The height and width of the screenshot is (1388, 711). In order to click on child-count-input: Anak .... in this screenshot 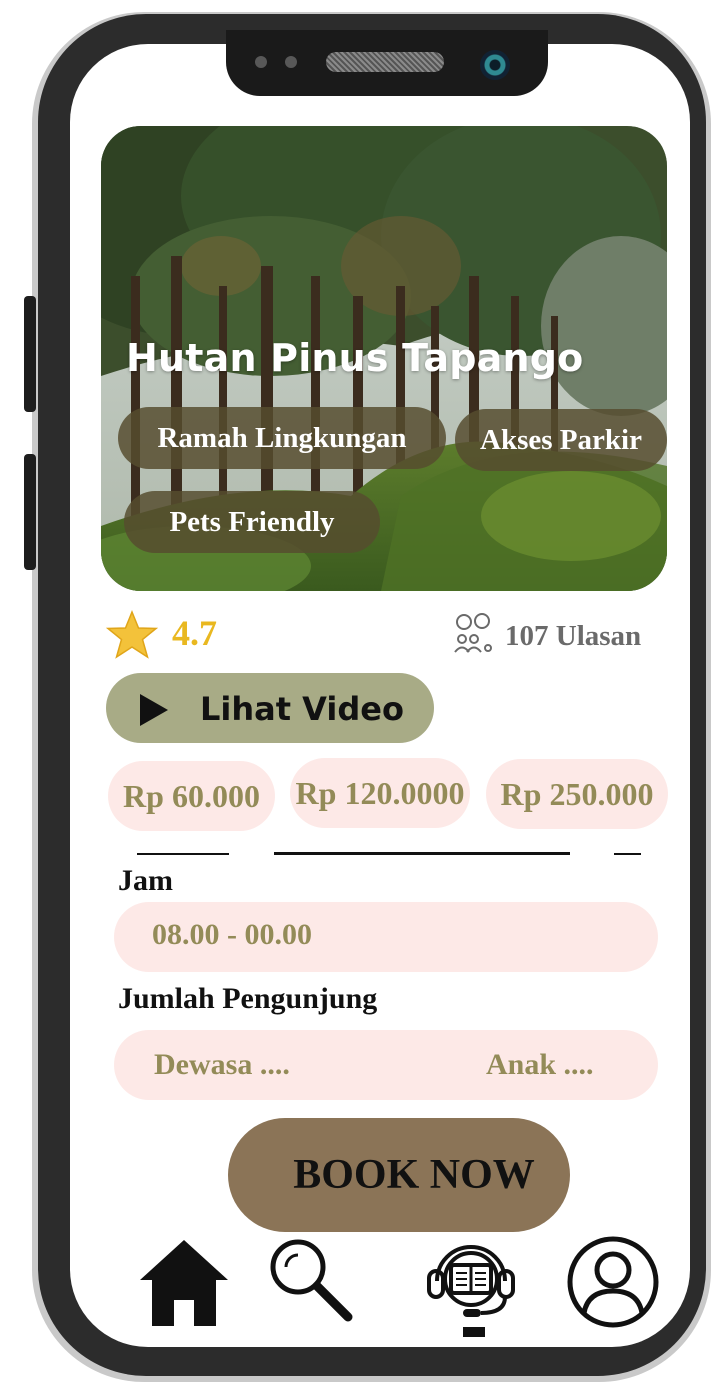, I will do `click(540, 1065)`.